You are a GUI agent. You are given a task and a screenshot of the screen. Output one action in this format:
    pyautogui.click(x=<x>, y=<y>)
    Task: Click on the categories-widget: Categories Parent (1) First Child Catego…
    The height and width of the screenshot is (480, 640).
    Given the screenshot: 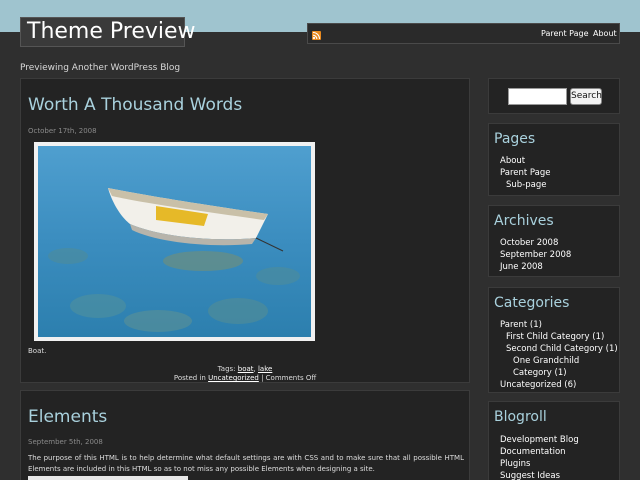 What is the action you would take?
    pyautogui.click(x=554, y=340)
    